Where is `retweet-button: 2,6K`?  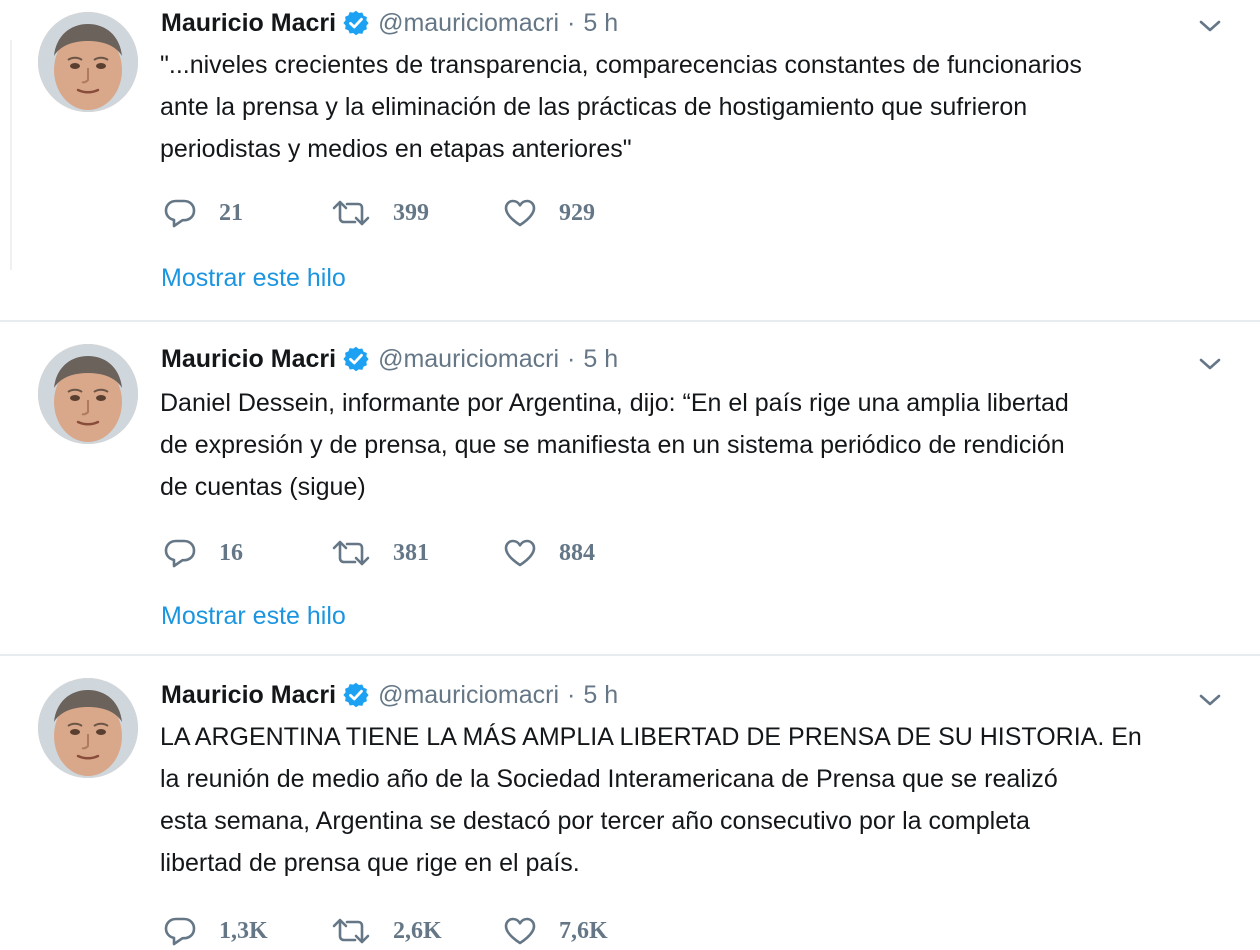
retweet-button: 2,6K is located at coordinates (417, 931).